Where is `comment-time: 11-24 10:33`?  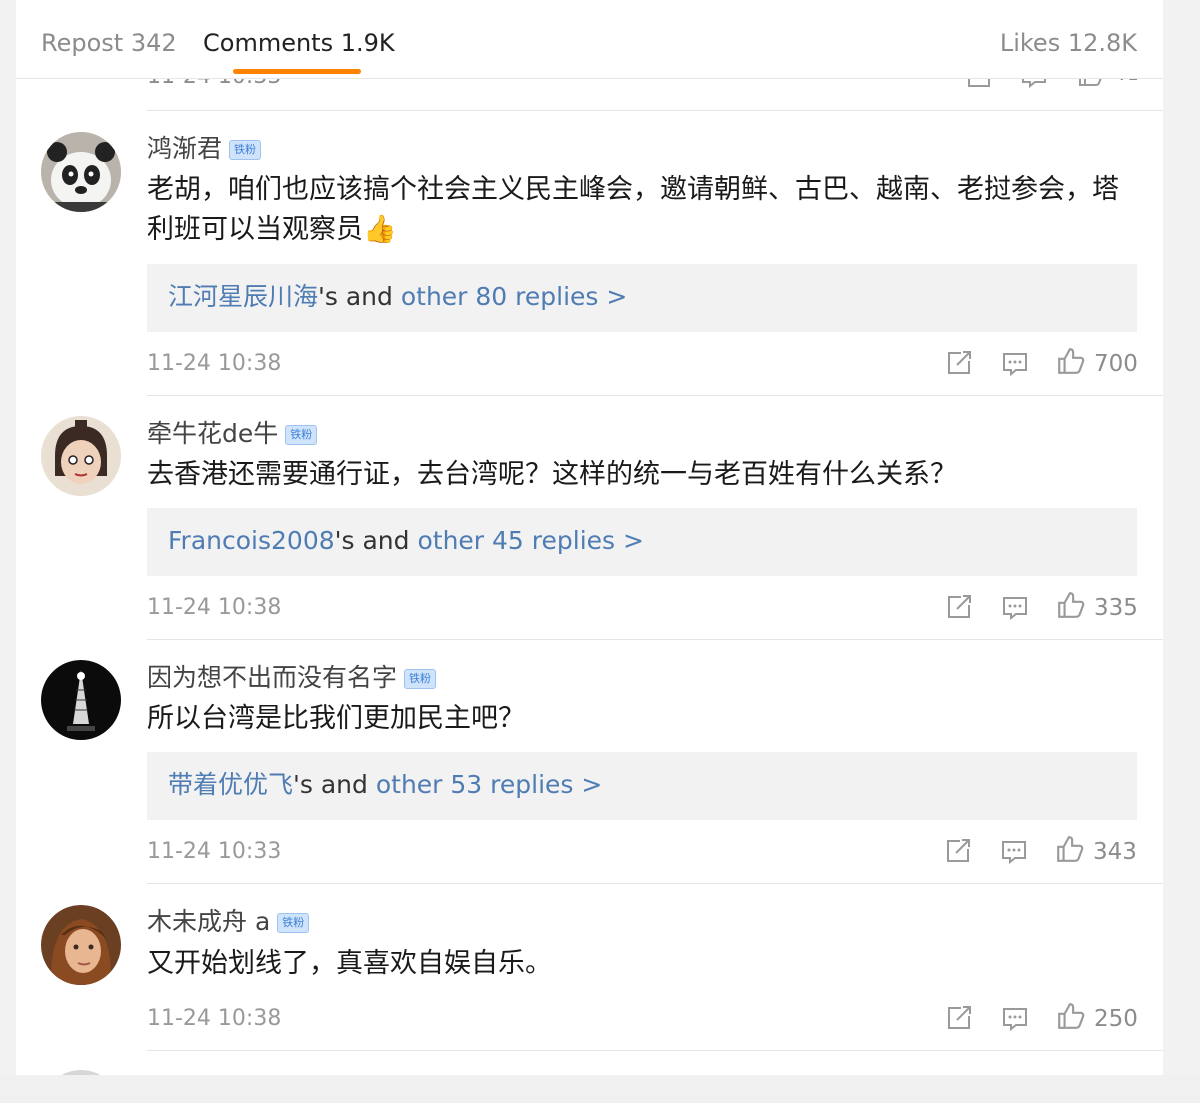
comment-time: 11-24 10:33 is located at coordinates (214, 851).